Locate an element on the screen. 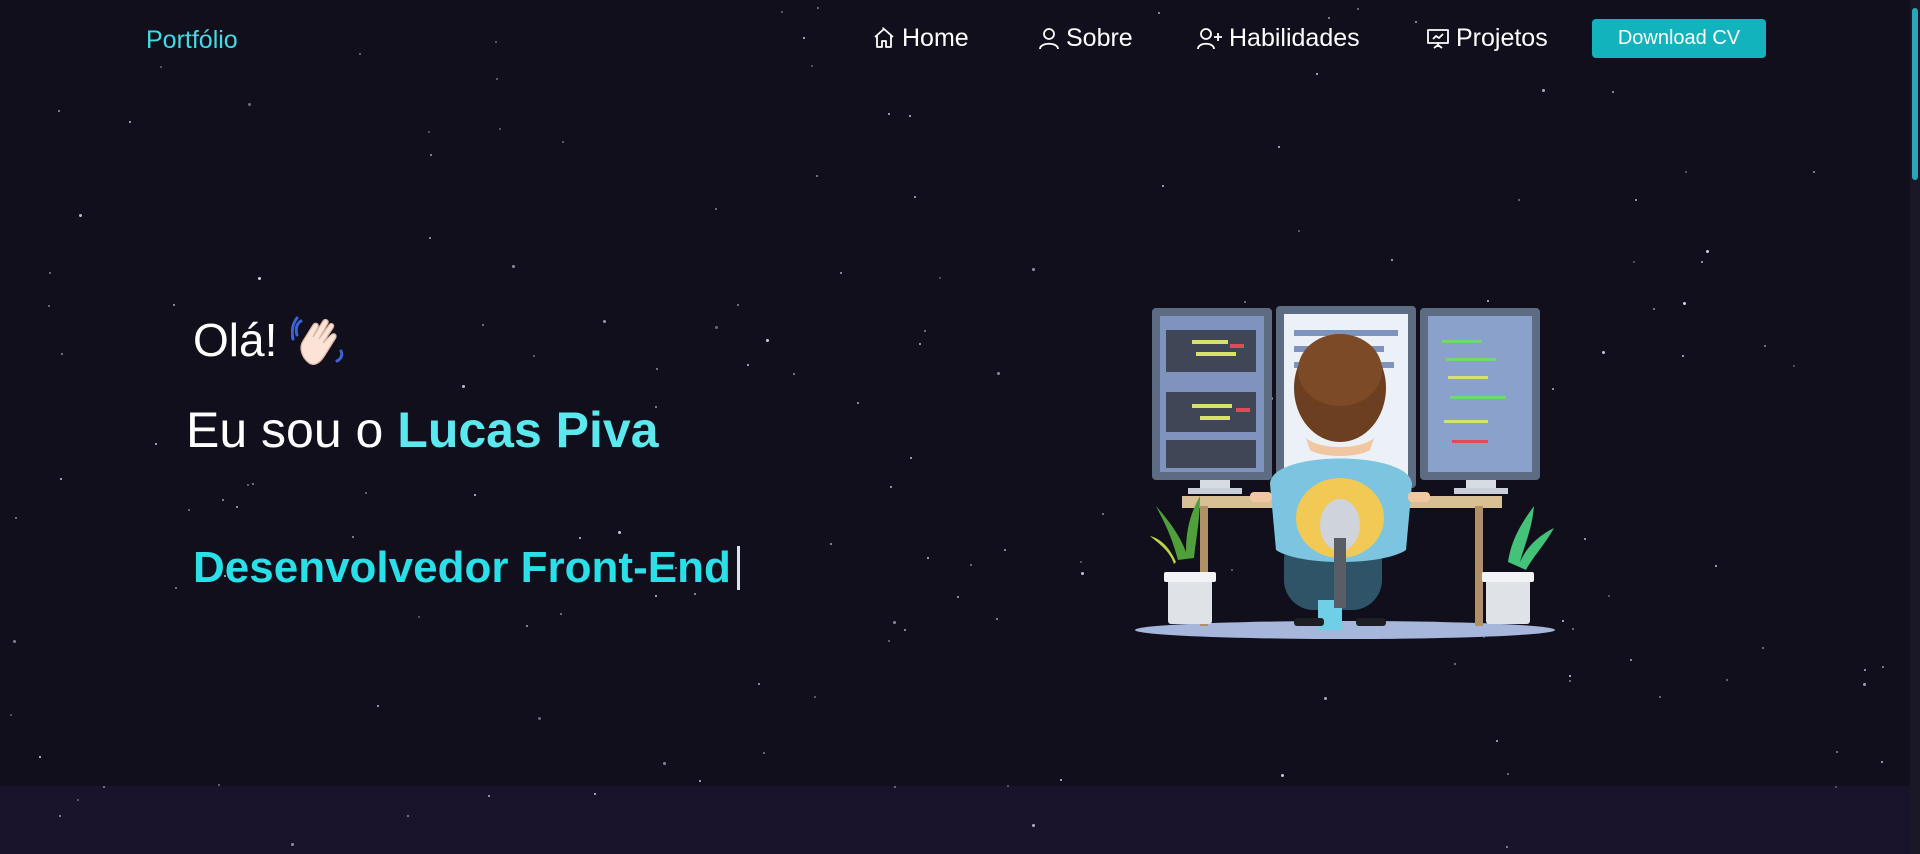 The width and height of the screenshot is (1920, 854). nav-home: Home is located at coordinates (920, 38).